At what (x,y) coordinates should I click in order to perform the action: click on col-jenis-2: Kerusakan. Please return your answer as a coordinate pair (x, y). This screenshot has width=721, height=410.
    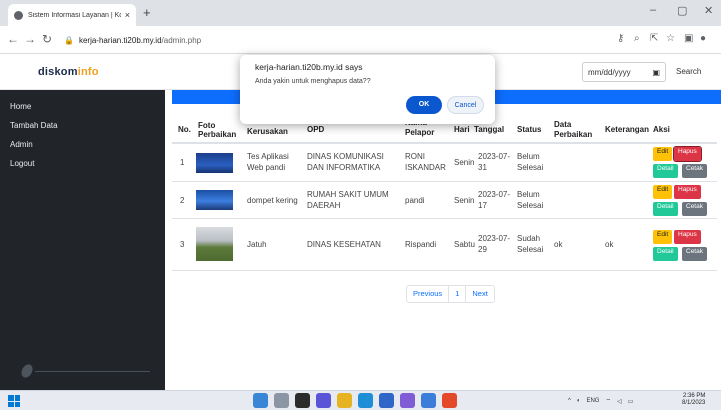
    Looking at the image, I should click on (267, 131).